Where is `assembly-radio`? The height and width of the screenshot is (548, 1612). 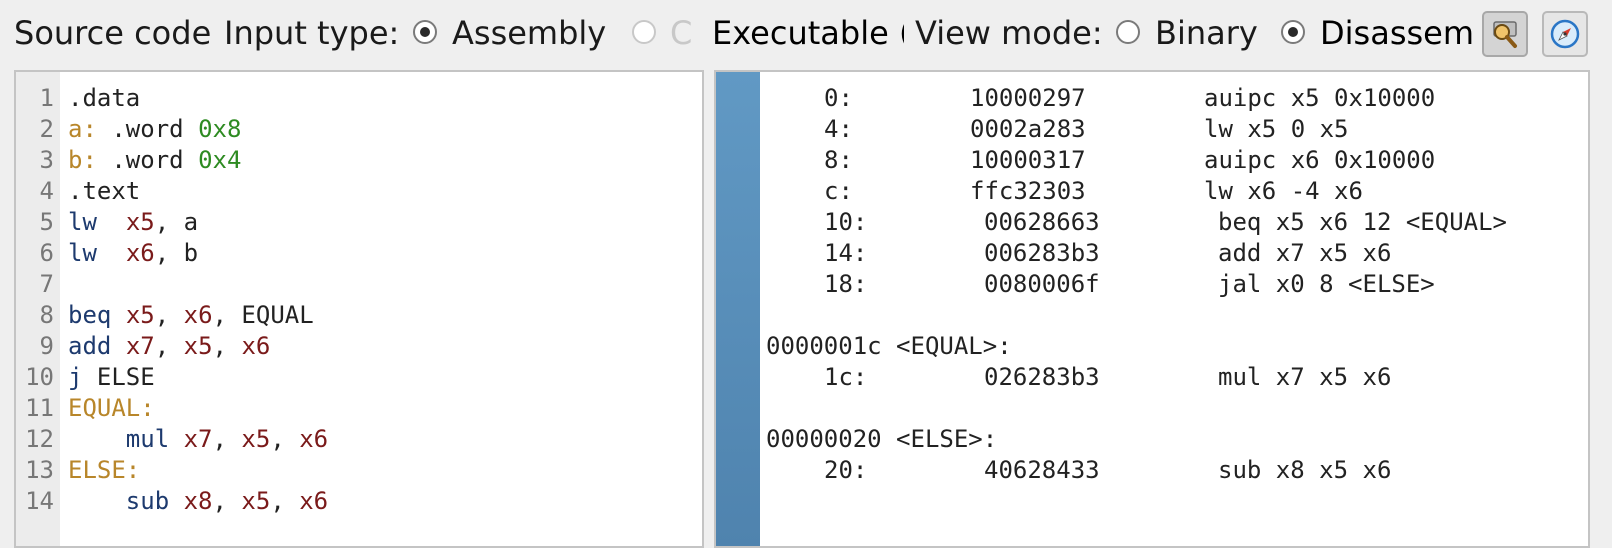 assembly-radio is located at coordinates (425, 32).